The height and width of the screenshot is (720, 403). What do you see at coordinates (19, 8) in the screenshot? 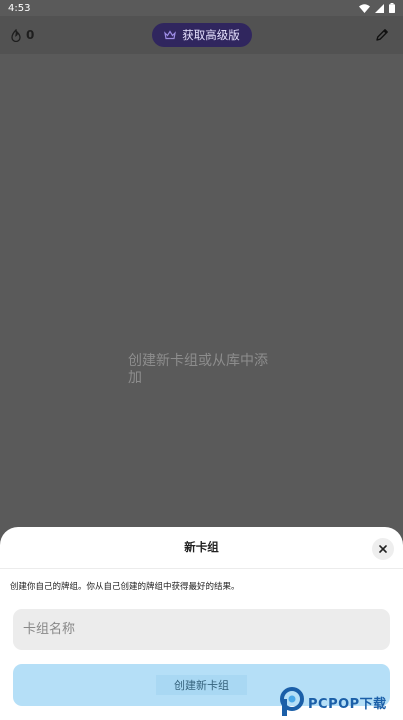
I see `status-time: 4:53` at bounding box center [19, 8].